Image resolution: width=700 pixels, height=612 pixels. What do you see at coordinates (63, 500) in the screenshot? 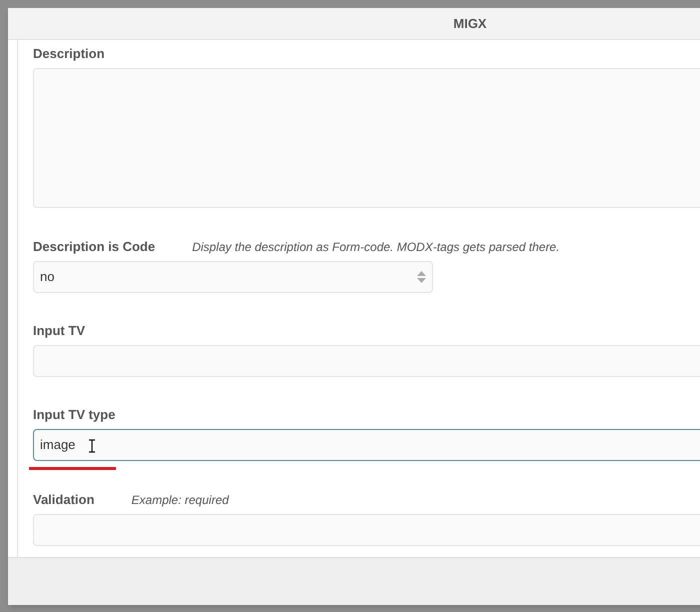
I see `field-label: Validation` at bounding box center [63, 500].